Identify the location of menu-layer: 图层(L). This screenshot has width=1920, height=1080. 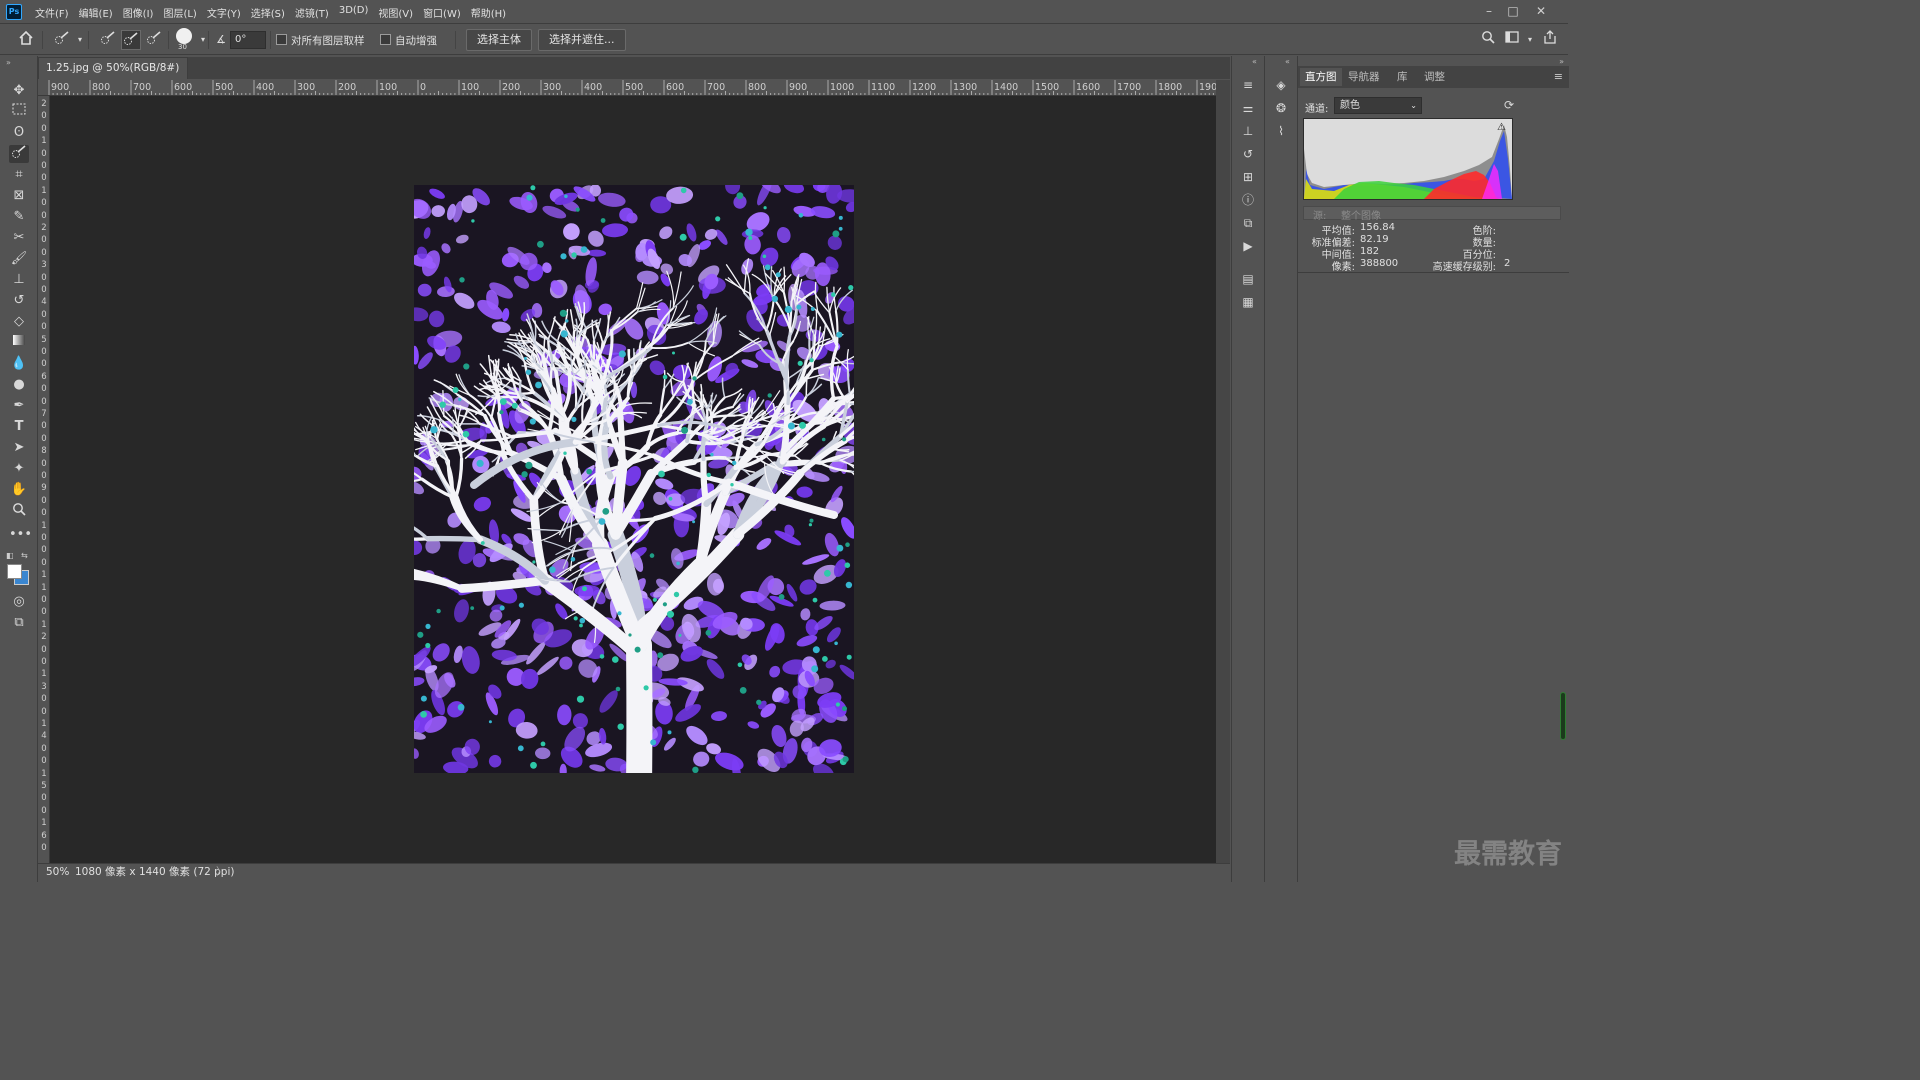
(179, 12).